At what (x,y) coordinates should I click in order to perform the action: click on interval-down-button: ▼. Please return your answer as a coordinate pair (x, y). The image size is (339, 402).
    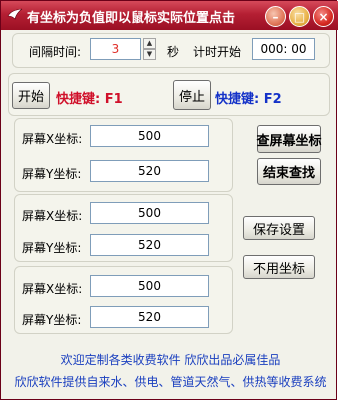
    Looking at the image, I should click on (149, 54).